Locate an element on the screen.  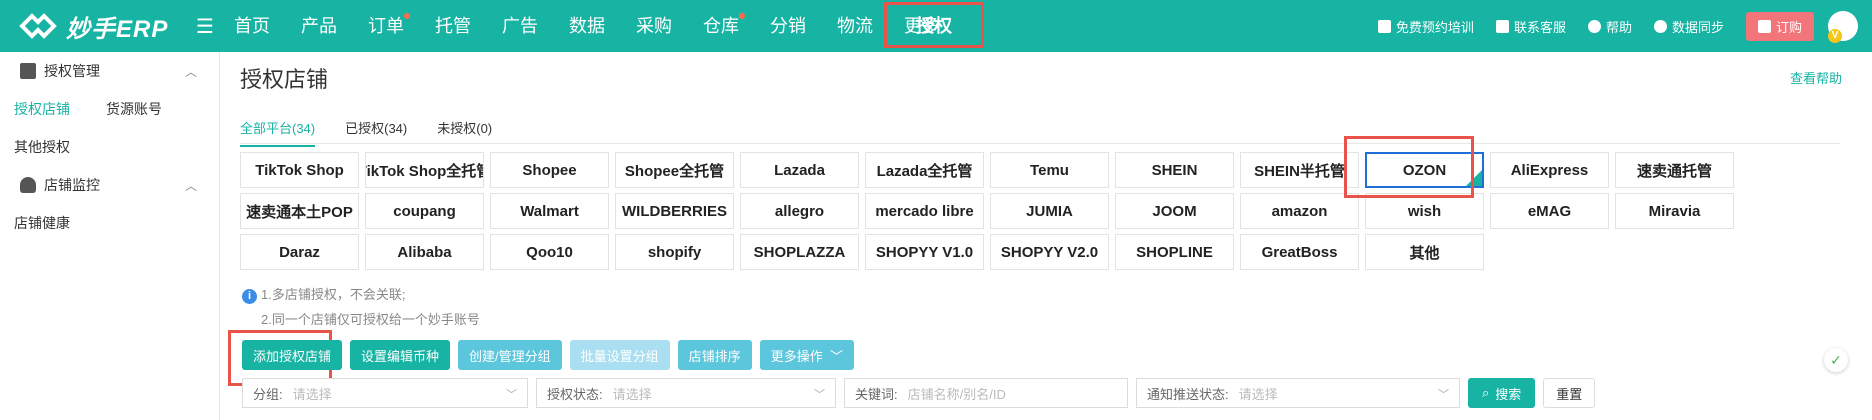
platform-tile: amazon is located at coordinates (1299, 211).